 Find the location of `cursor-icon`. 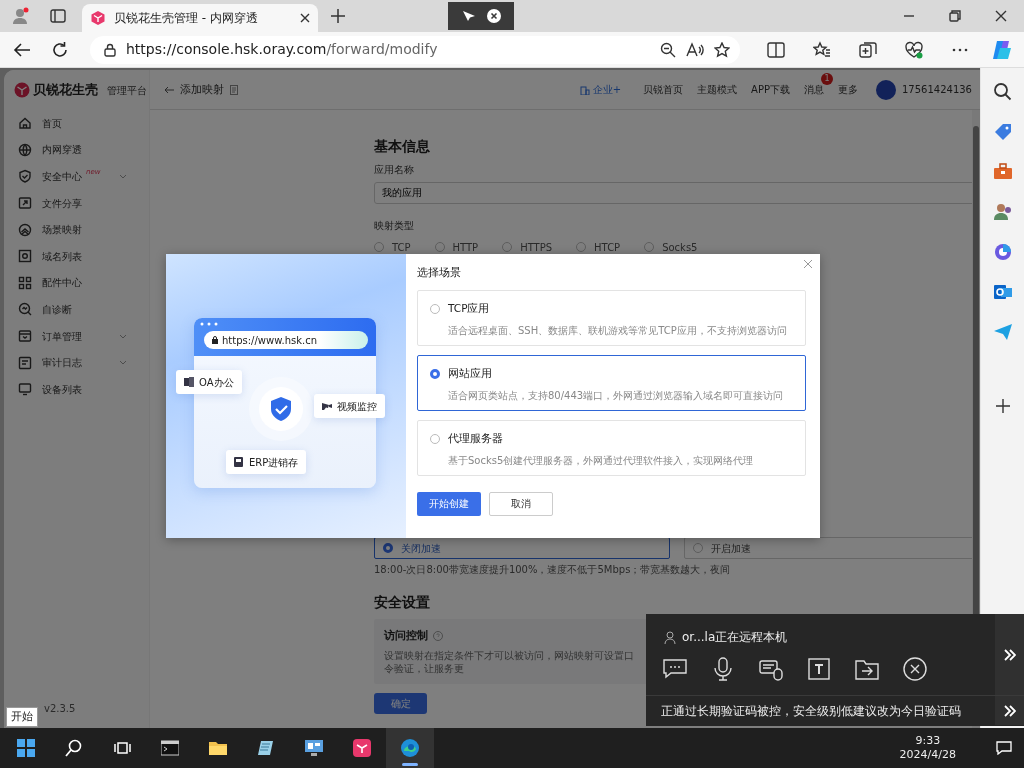

cursor-icon is located at coordinates (468, 16).